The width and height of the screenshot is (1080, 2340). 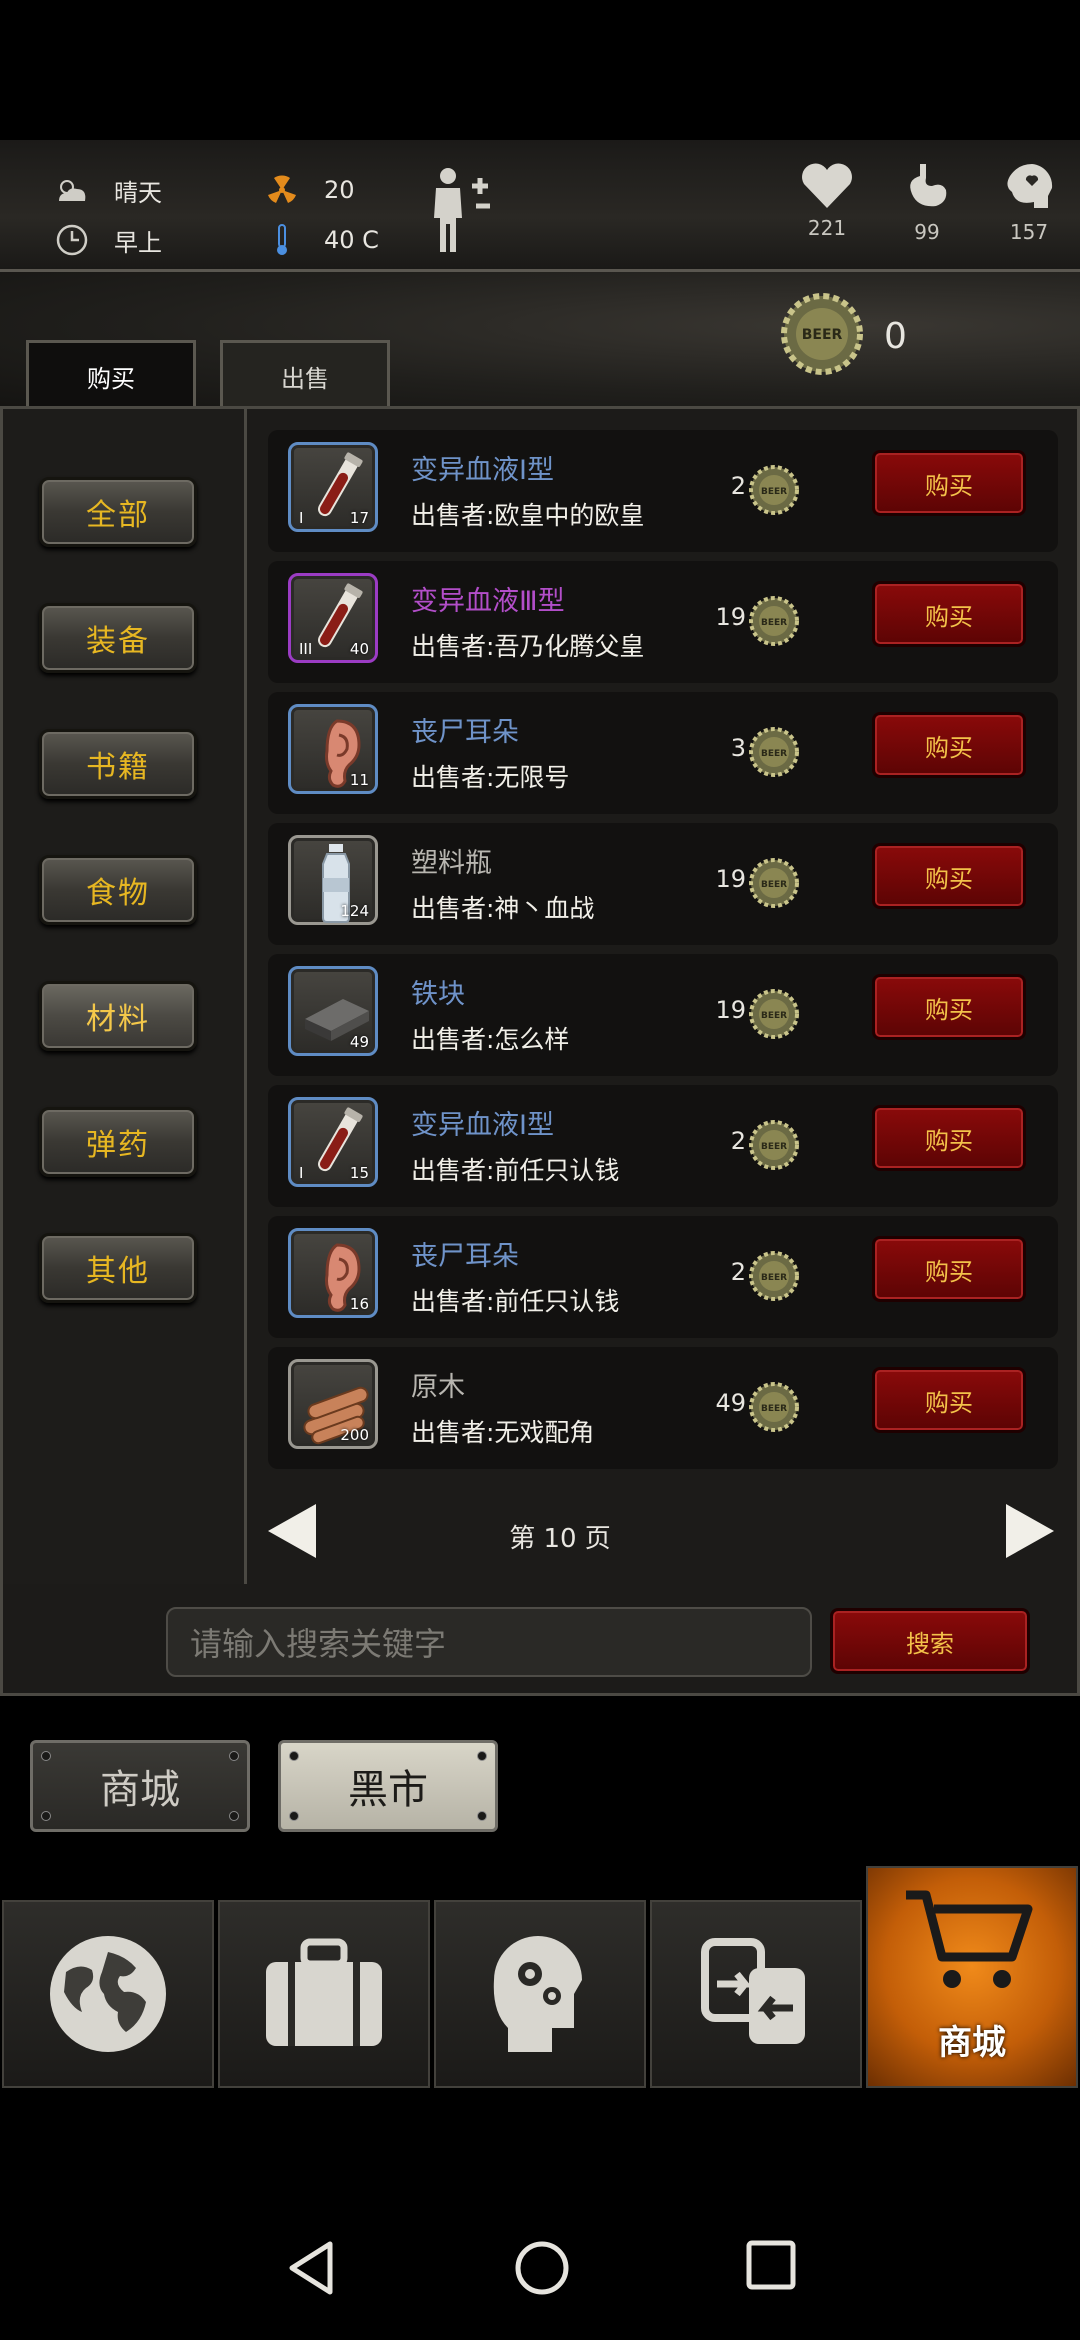 I want to click on item-row: III 40 变异血液Ⅲ型 出售者:吾乃化腾父皇 19 BEER 购买, so click(x=663, y=622).